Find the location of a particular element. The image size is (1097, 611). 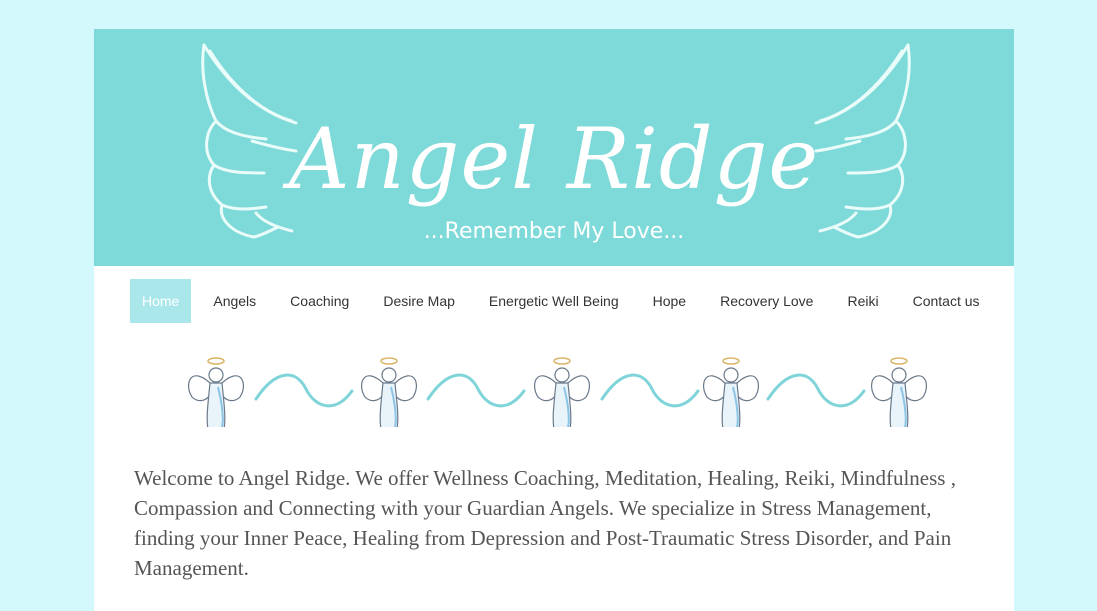

nav-item-contact-us: Contact us is located at coordinates (946, 301).